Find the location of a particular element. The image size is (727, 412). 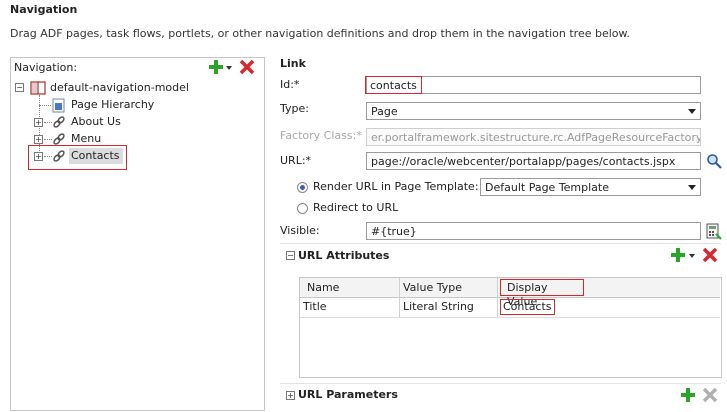

add-node-icon is located at coordinates (216, 67).